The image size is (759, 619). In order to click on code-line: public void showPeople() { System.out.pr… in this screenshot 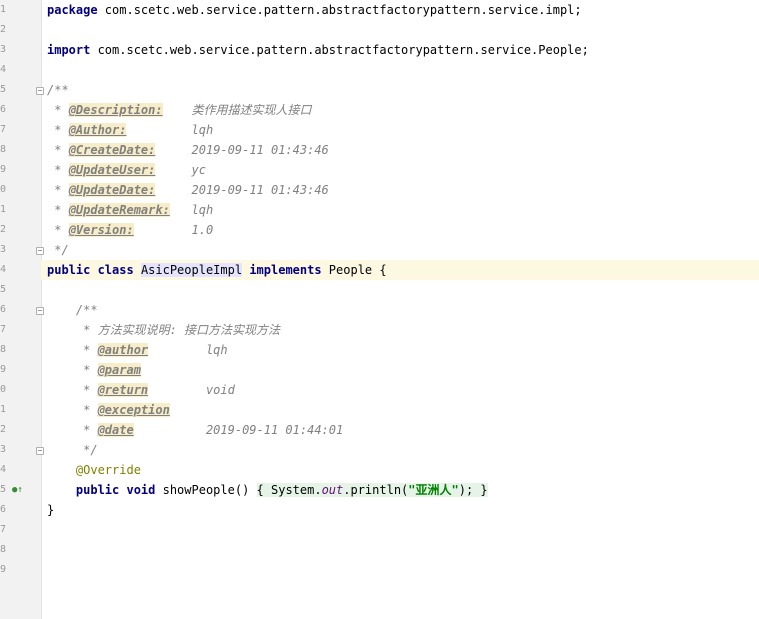, I will do `click(403, 490)`.